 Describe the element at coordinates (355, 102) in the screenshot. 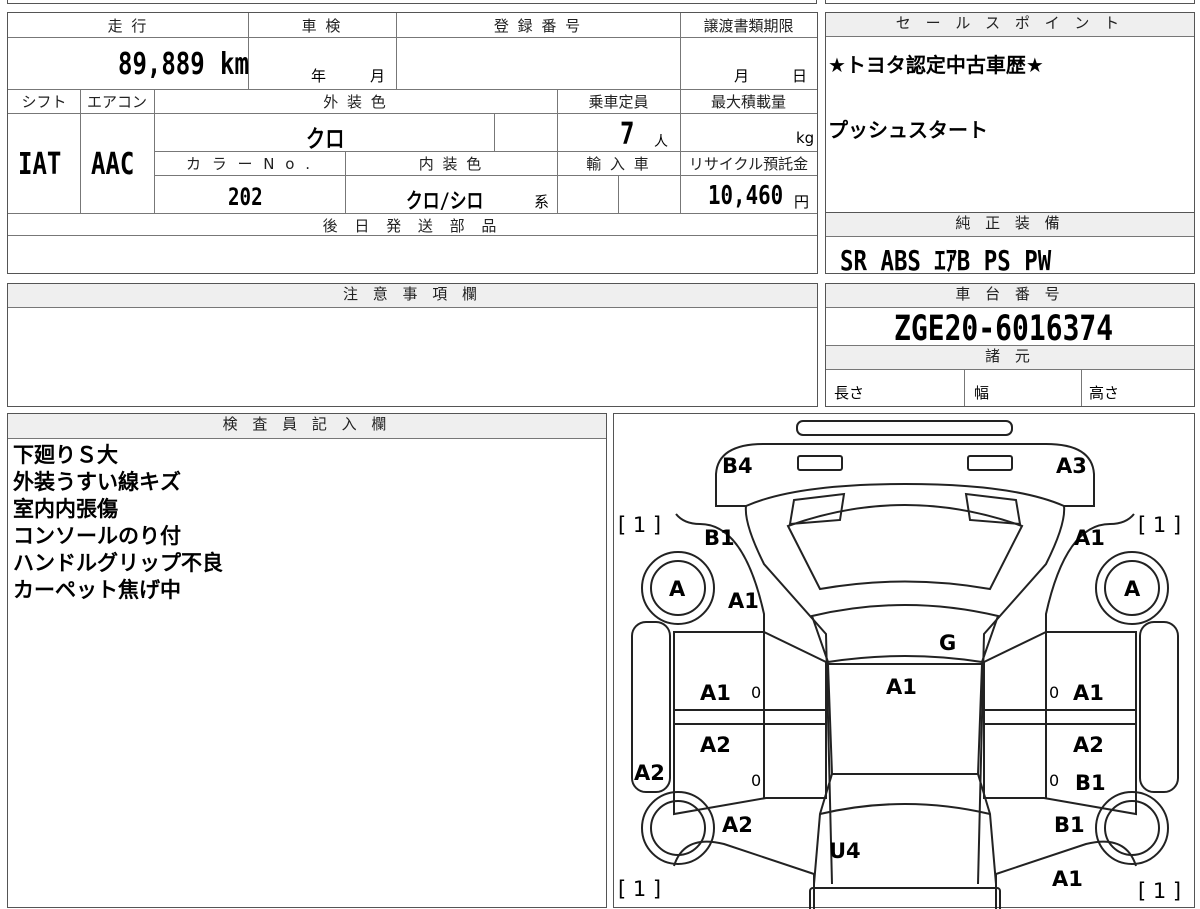

I see `exterior-color-label: 外 装 色` at that location.